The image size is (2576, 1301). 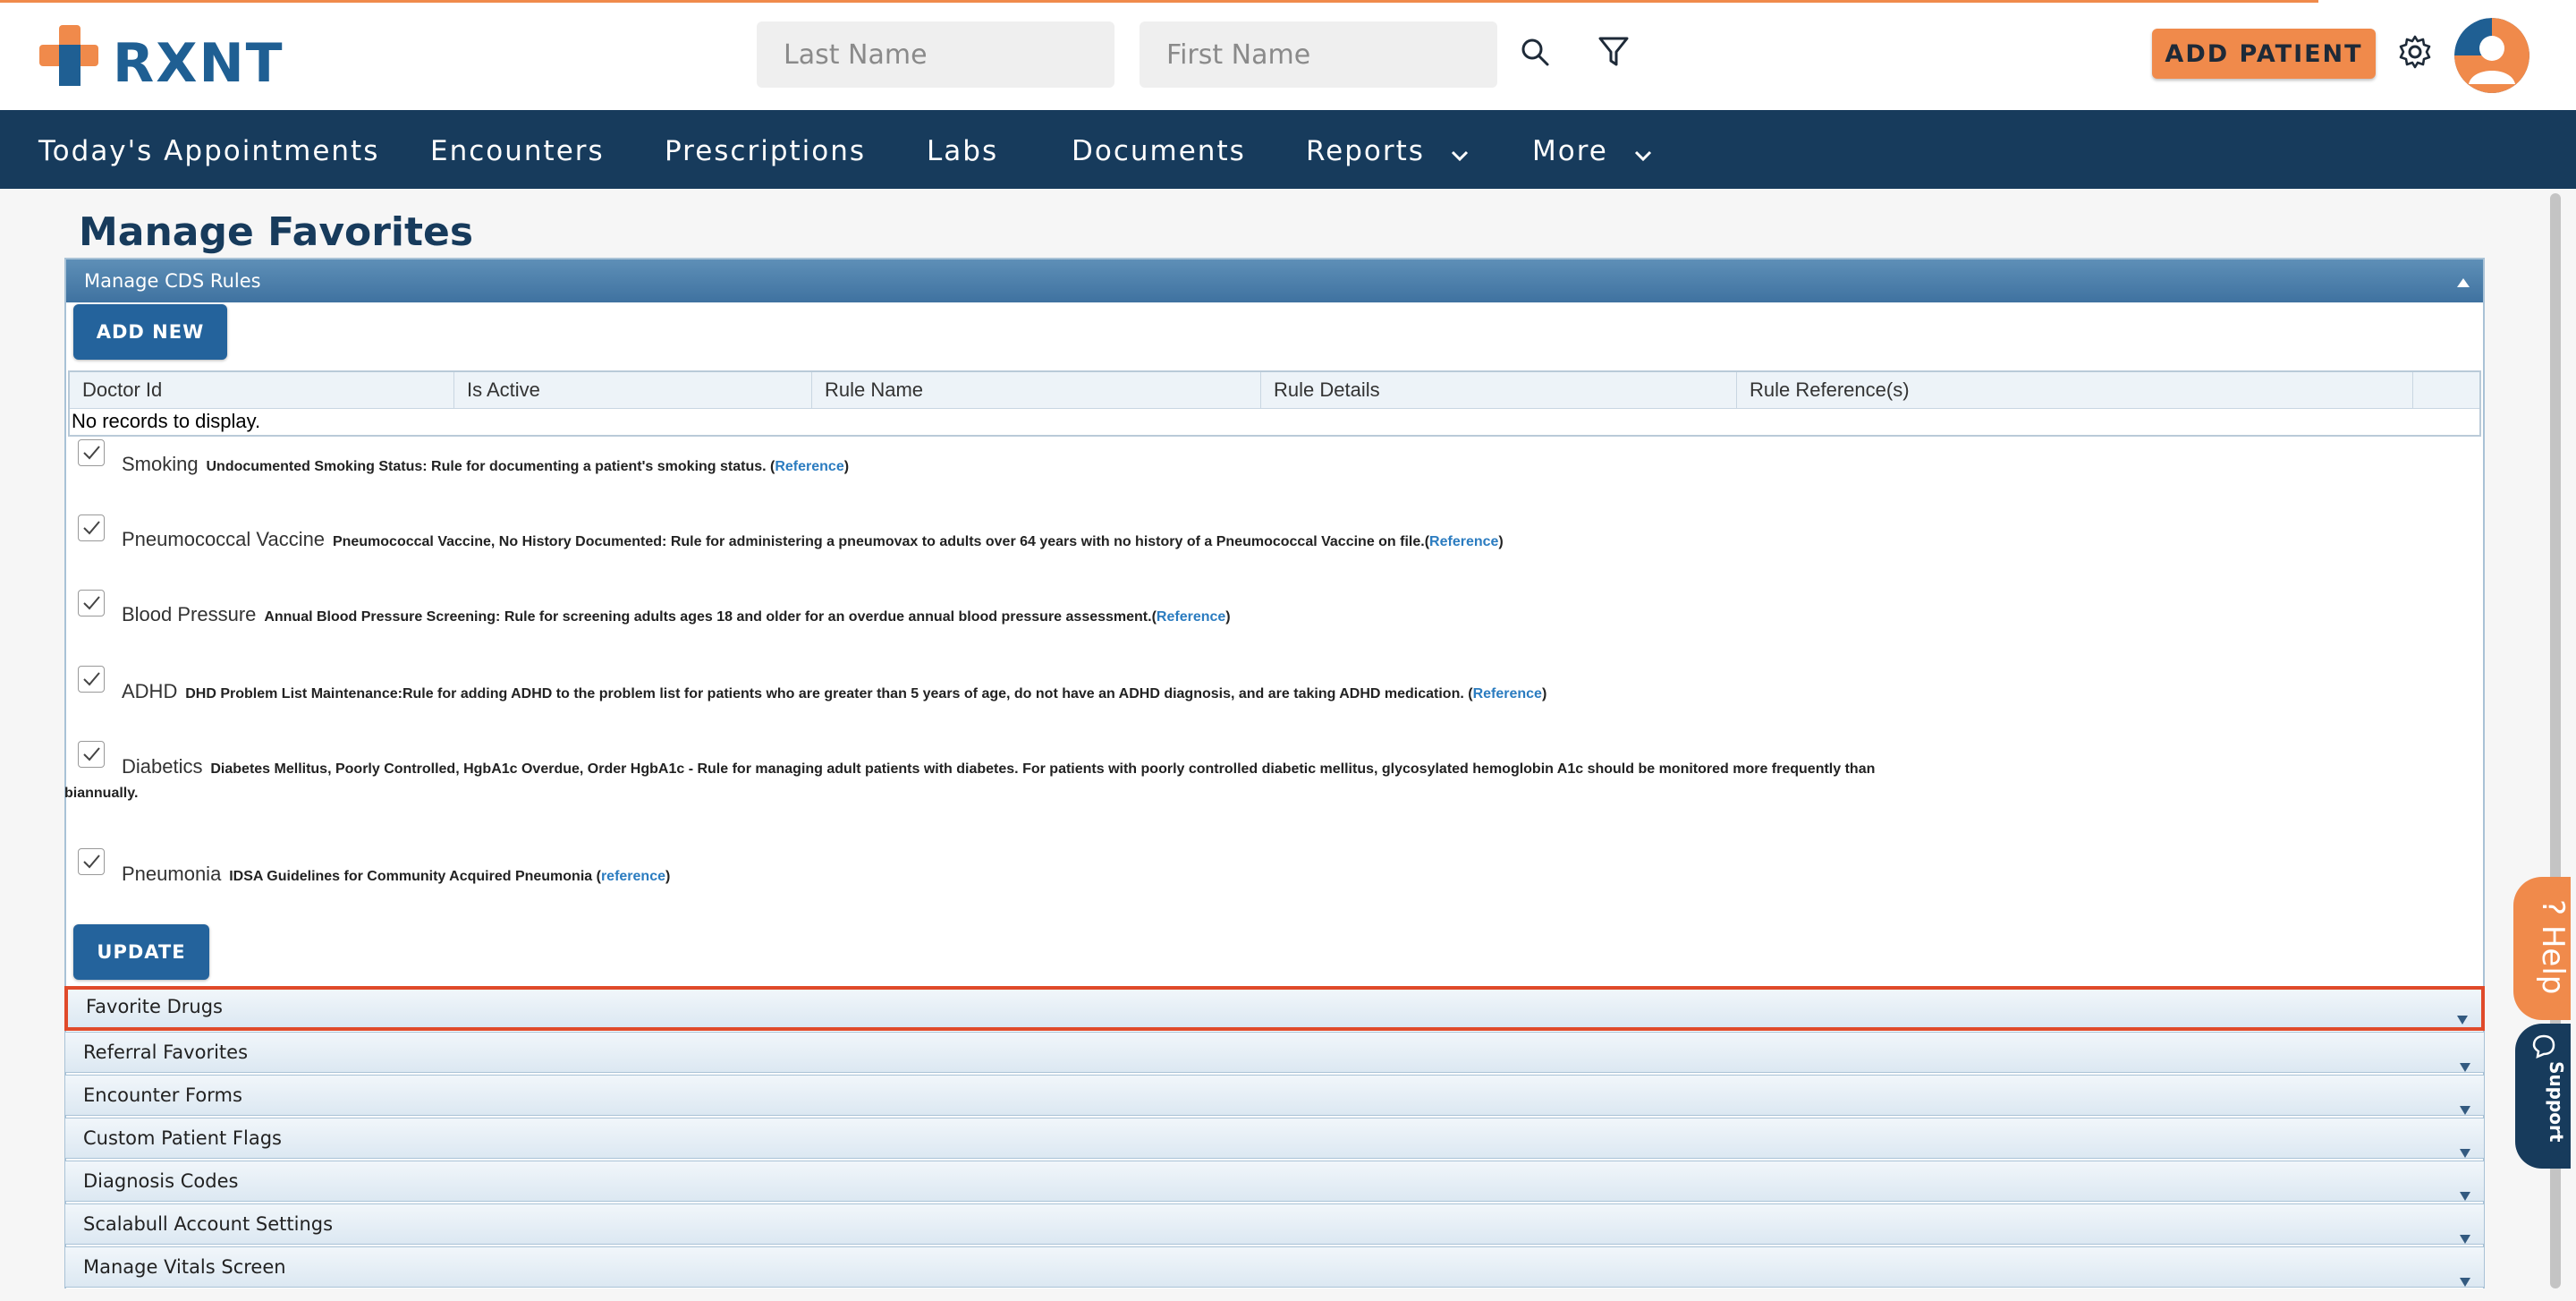 I want to click on rule-checkbox-diabetics, so click(x=91, y=754).